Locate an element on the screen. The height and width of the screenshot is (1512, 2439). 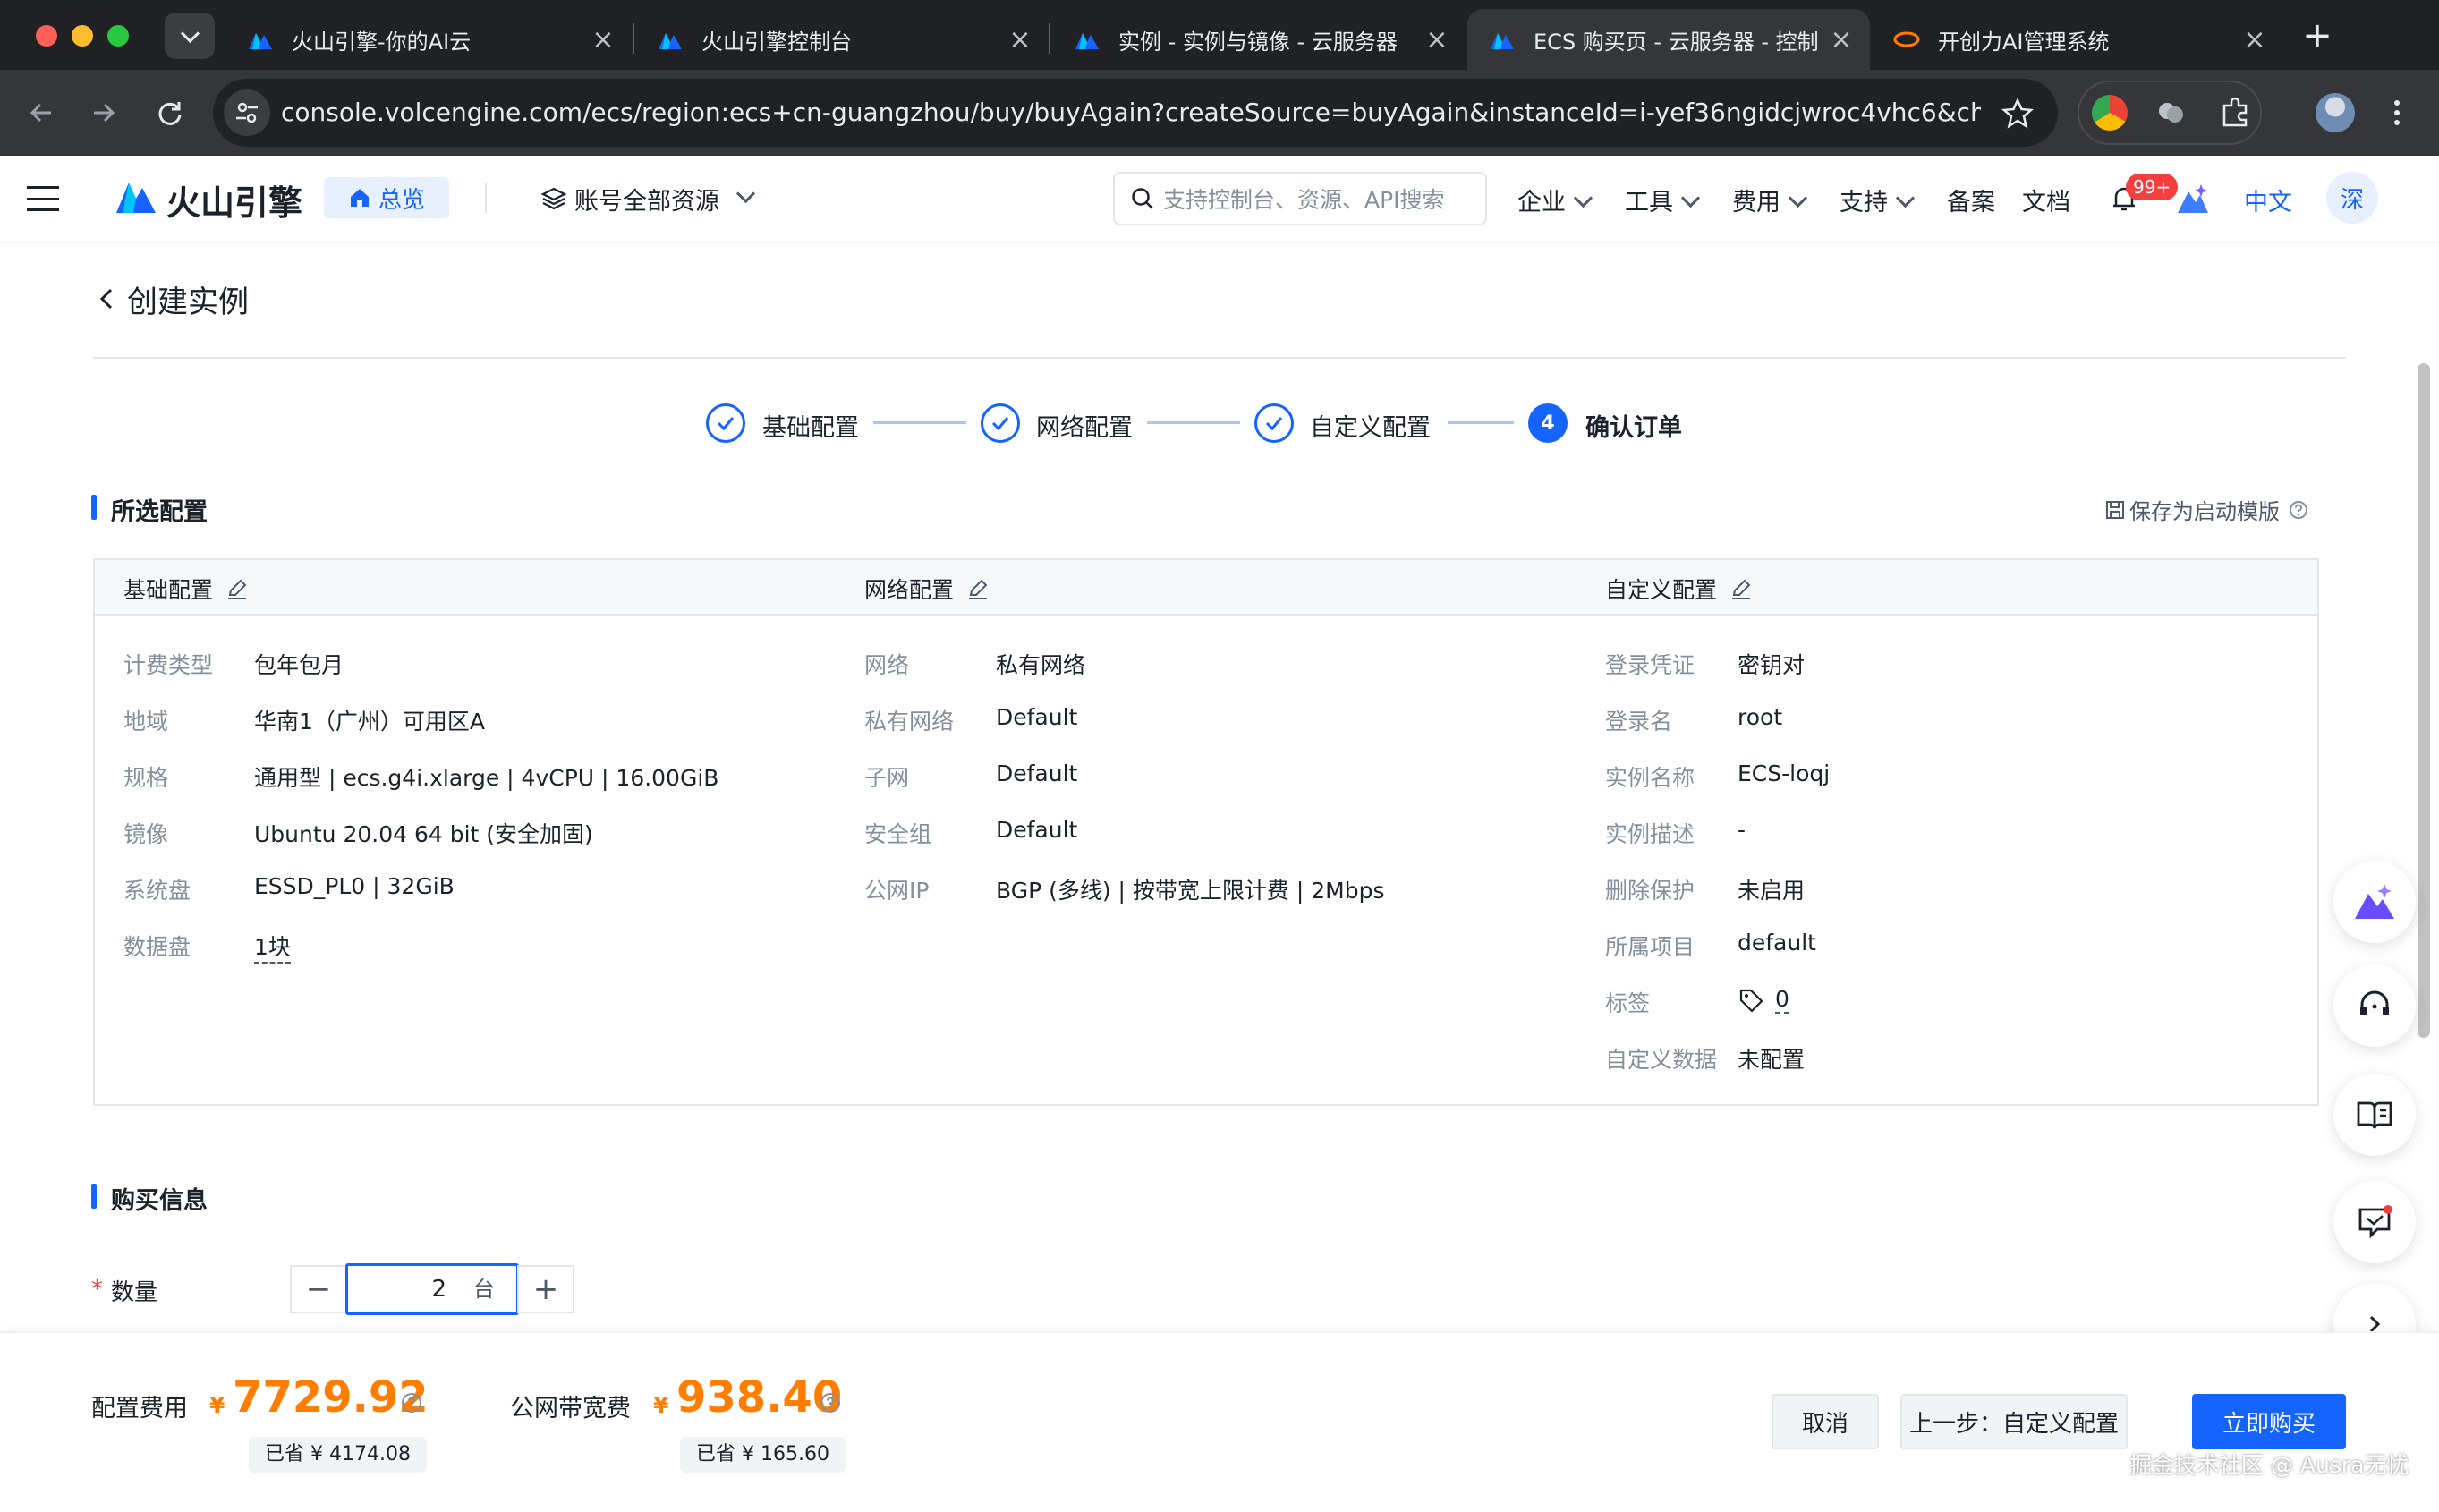
tab-divider is located at coordinates (1049, 38).